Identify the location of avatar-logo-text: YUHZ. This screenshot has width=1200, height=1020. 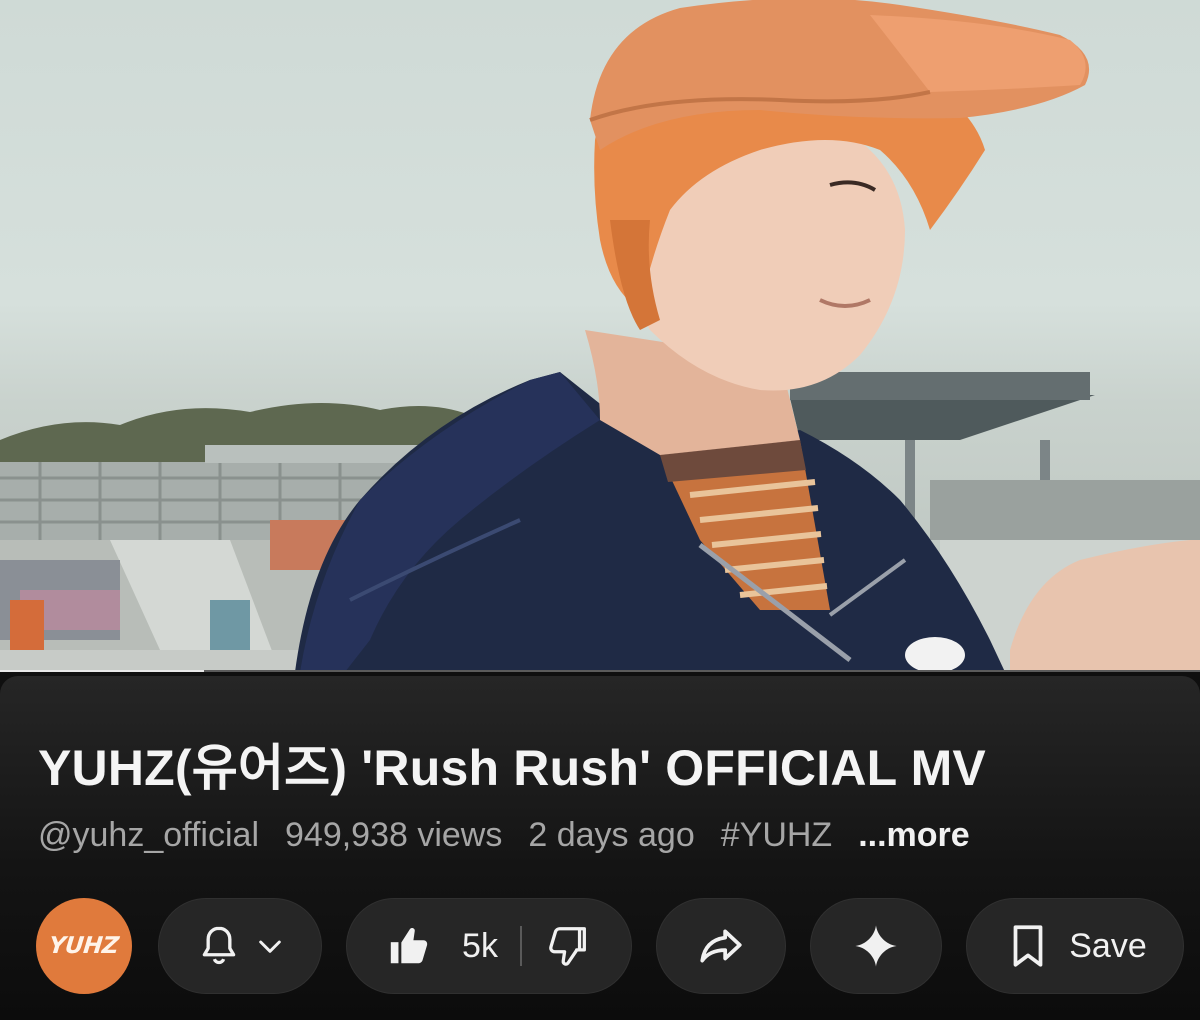
(83, 946).